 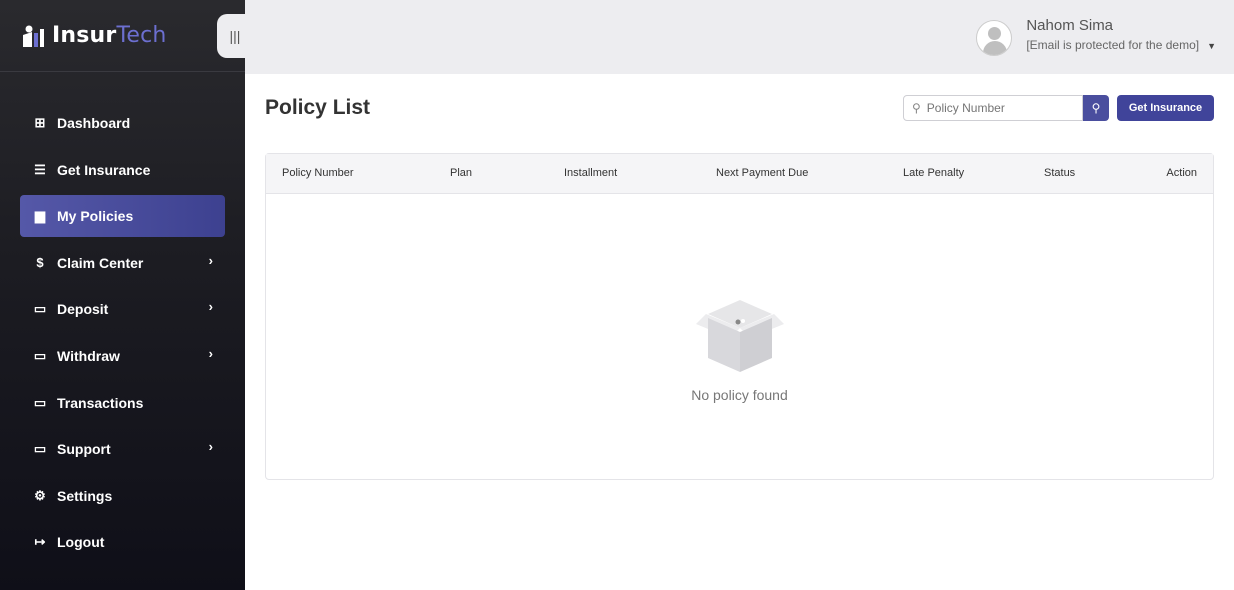 What do you see at coordinates (739, 336) in the screenshot?
I see `empty-box-icon` at bounding box center [739, 336].